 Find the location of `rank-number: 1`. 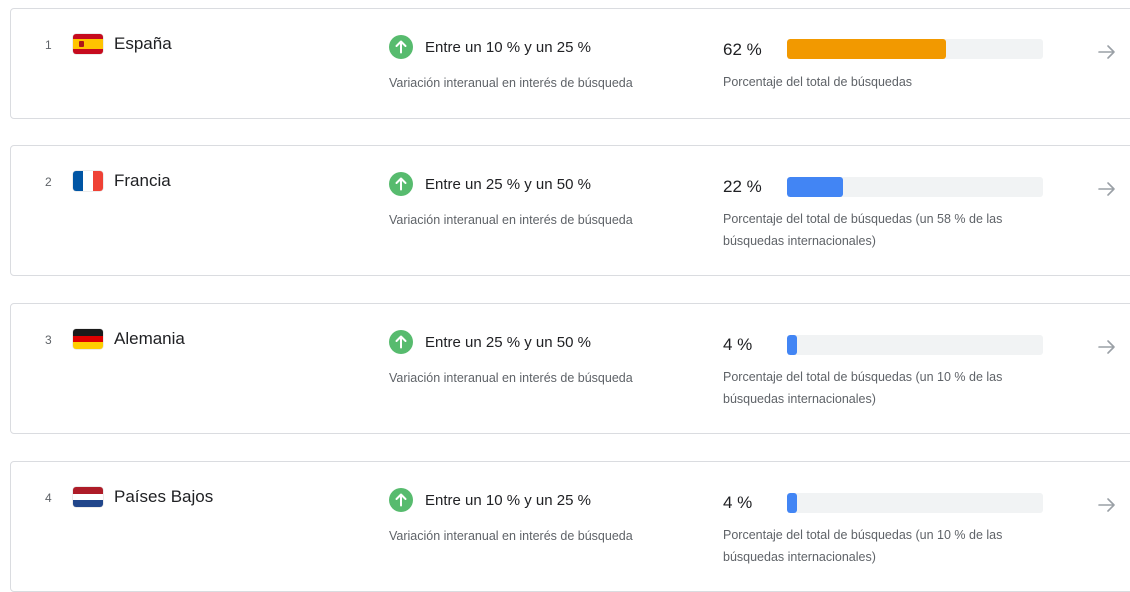

rank-number: 1 is located at coordinates (48, 45).